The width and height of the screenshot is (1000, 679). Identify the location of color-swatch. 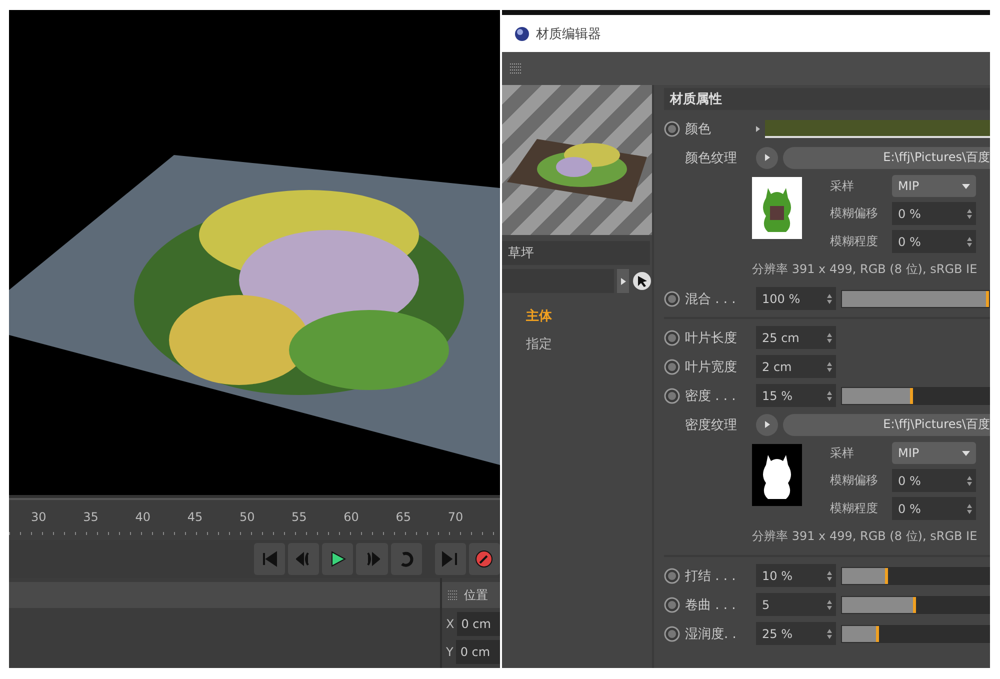
(877, 129).